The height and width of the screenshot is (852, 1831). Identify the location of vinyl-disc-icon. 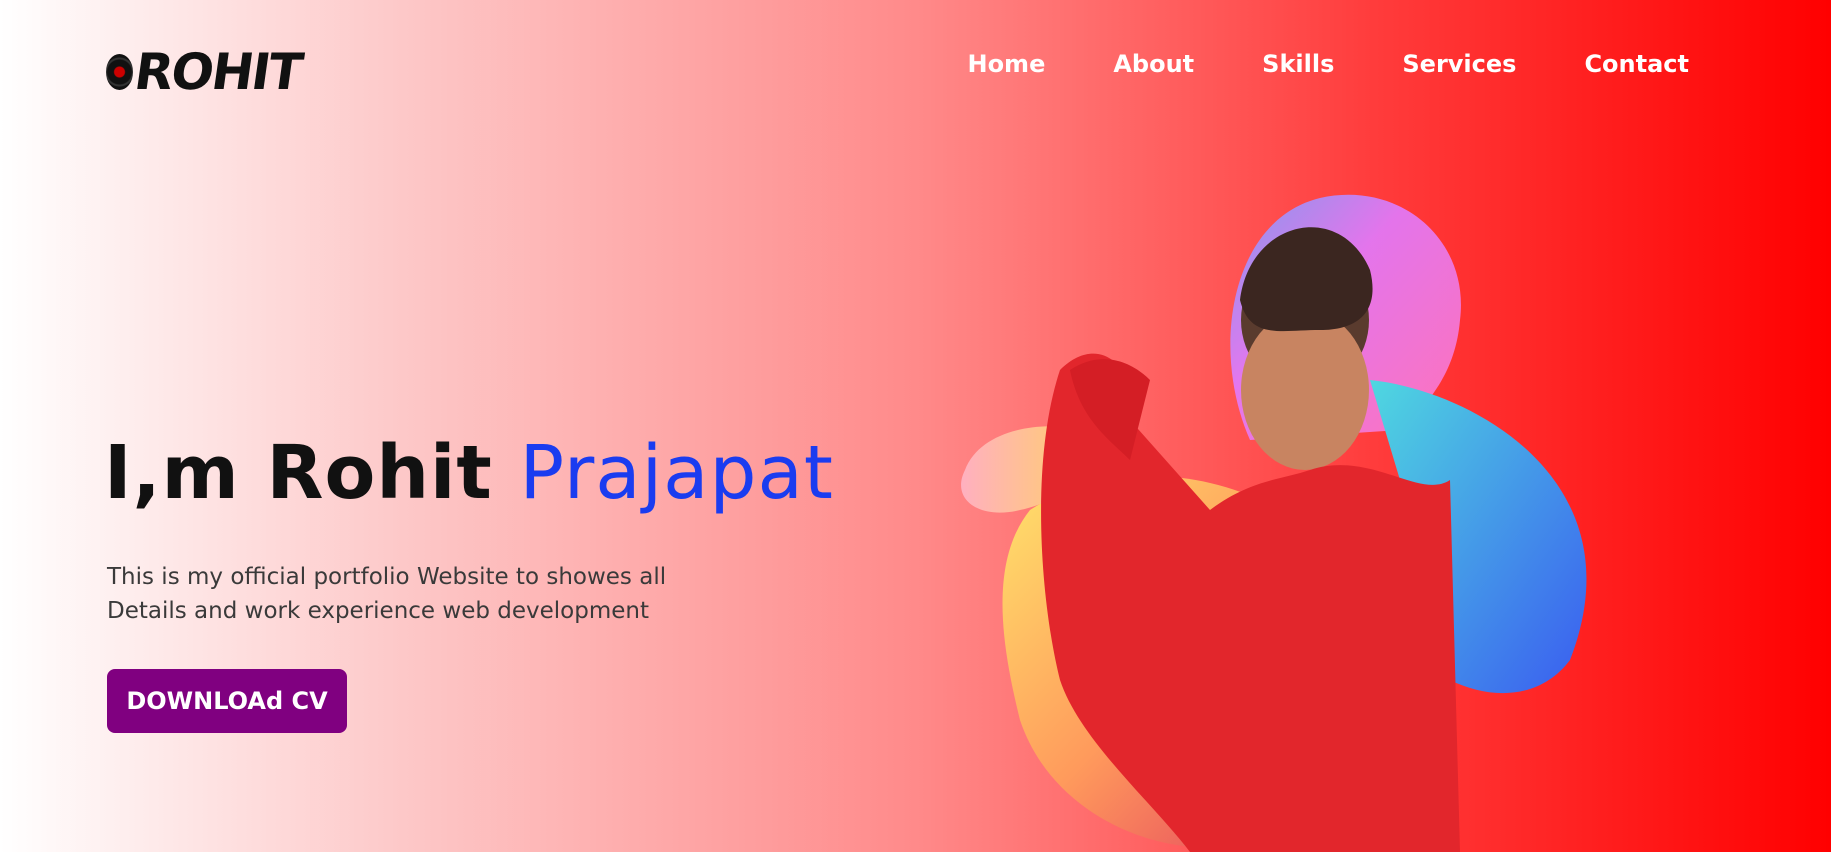
(120, 72).